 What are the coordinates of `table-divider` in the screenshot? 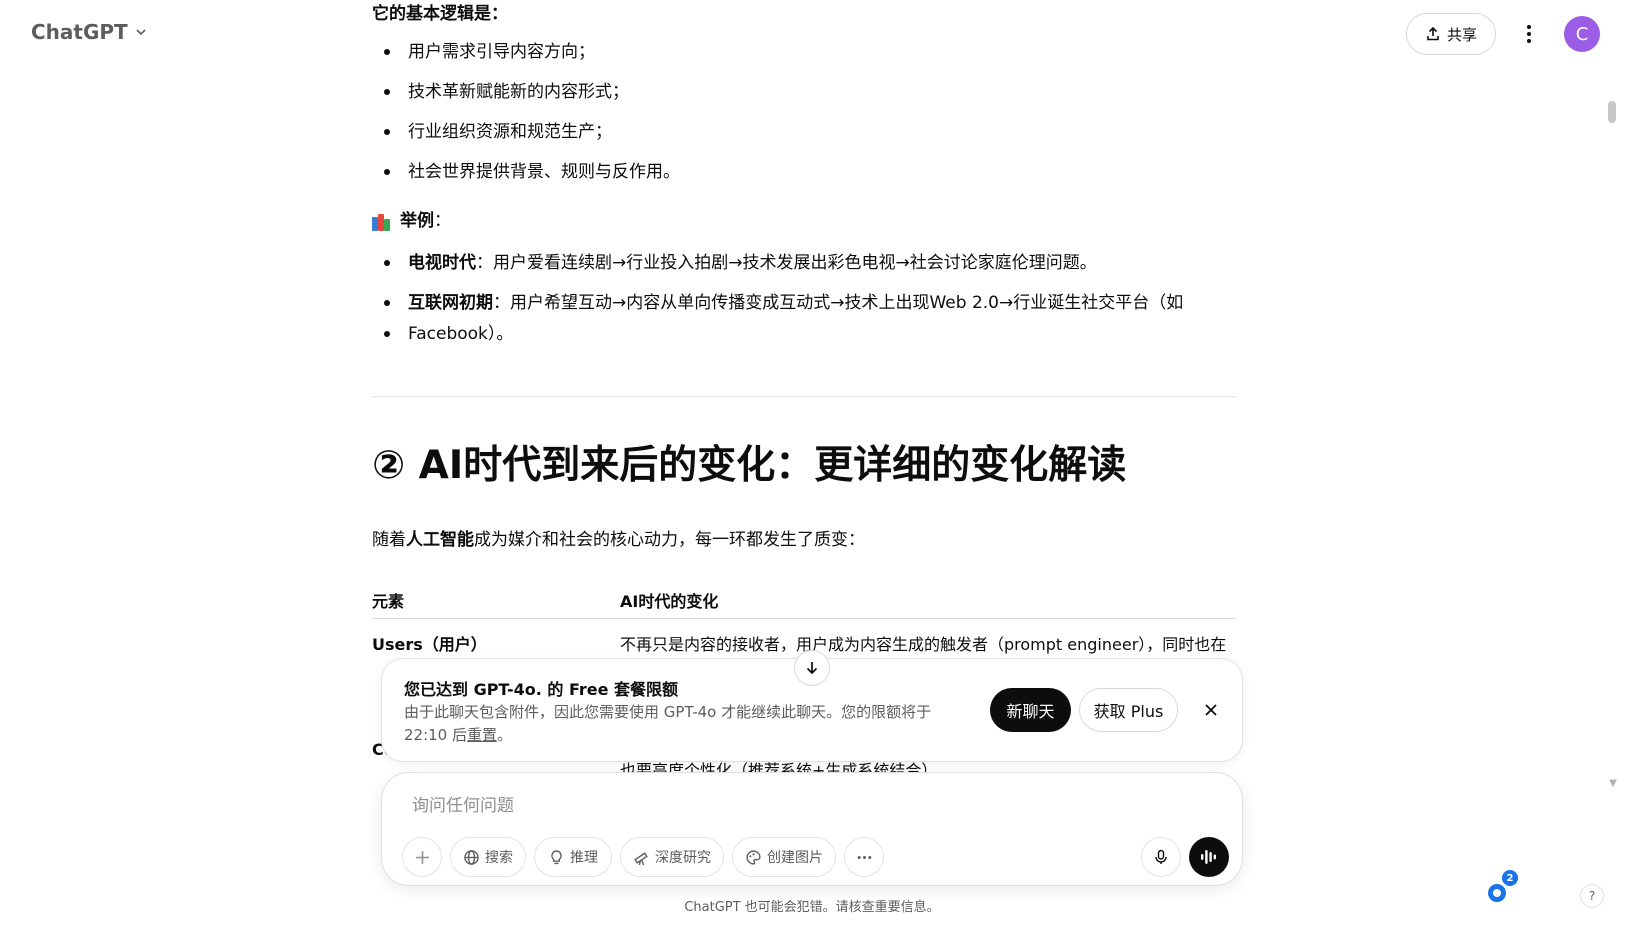 It's located at (804, 618).